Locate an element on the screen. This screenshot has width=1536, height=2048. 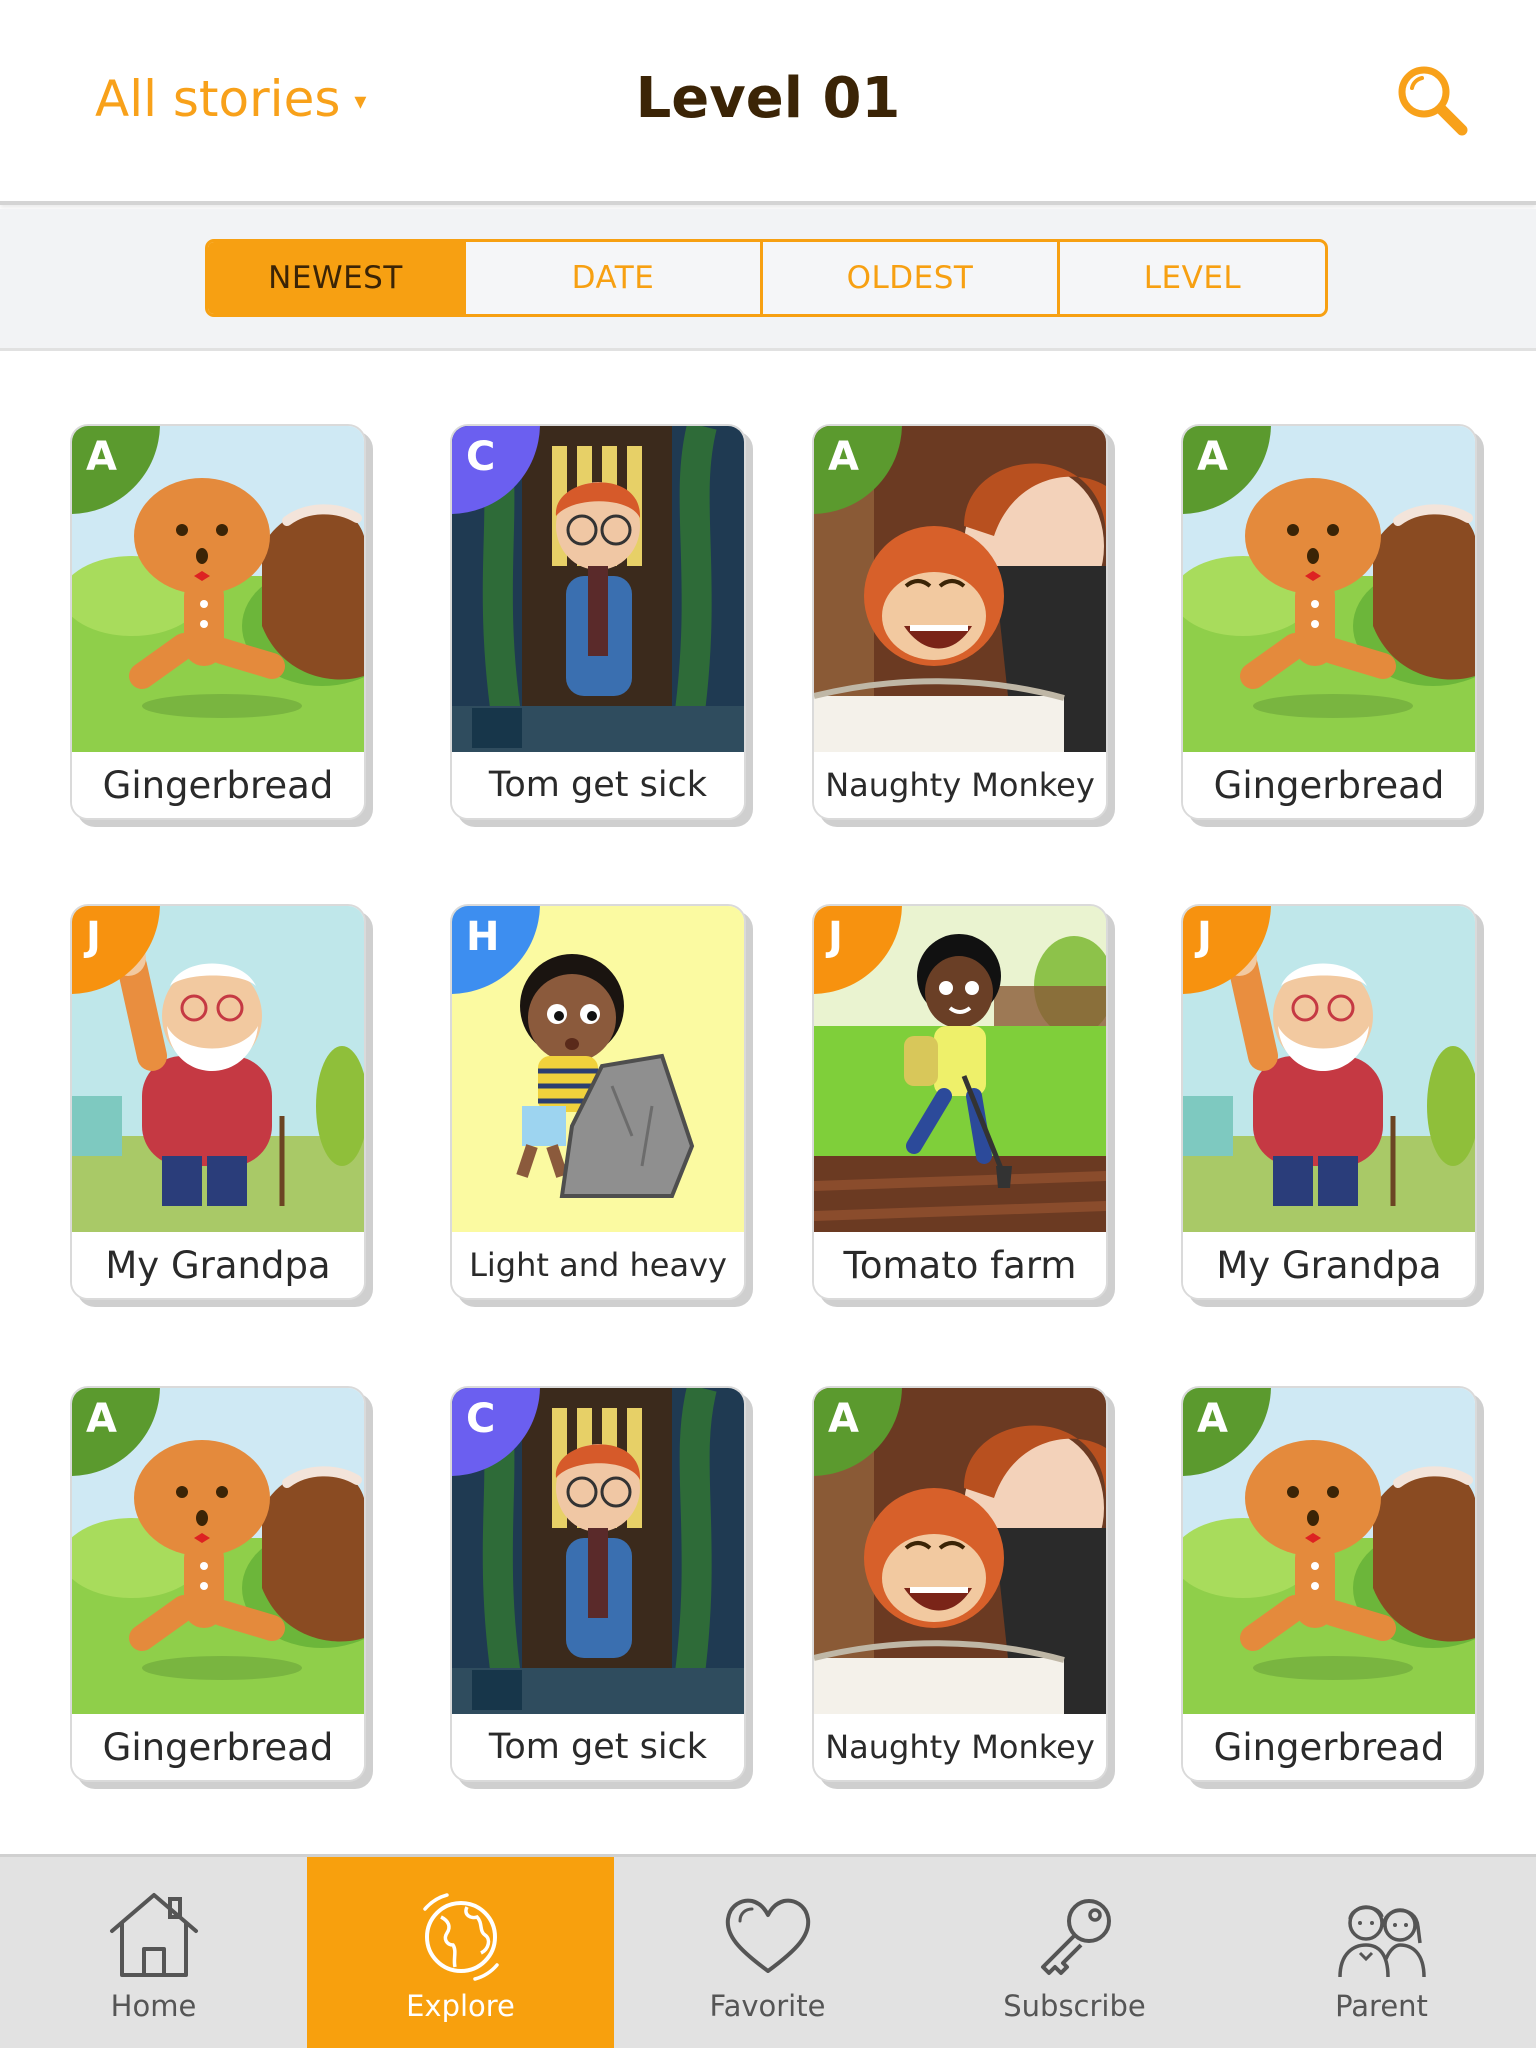
home-icon is located at coordinates (153, 1935).